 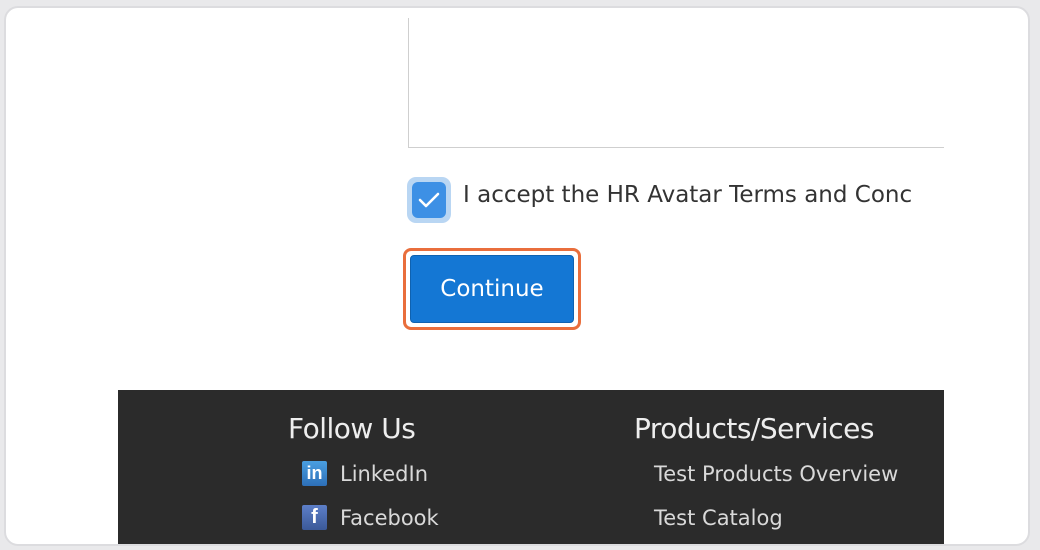 What do you see at coordinates (687, 195) in the screenshot?
I see `terms-label: I accept the HR Avatar Terms and Conc` at bounding box center [687, 195].